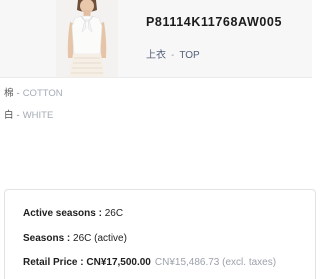 Image resolution: width=320 pixels, height=279 pixels. I want to click on product-image, so click(87, 38).